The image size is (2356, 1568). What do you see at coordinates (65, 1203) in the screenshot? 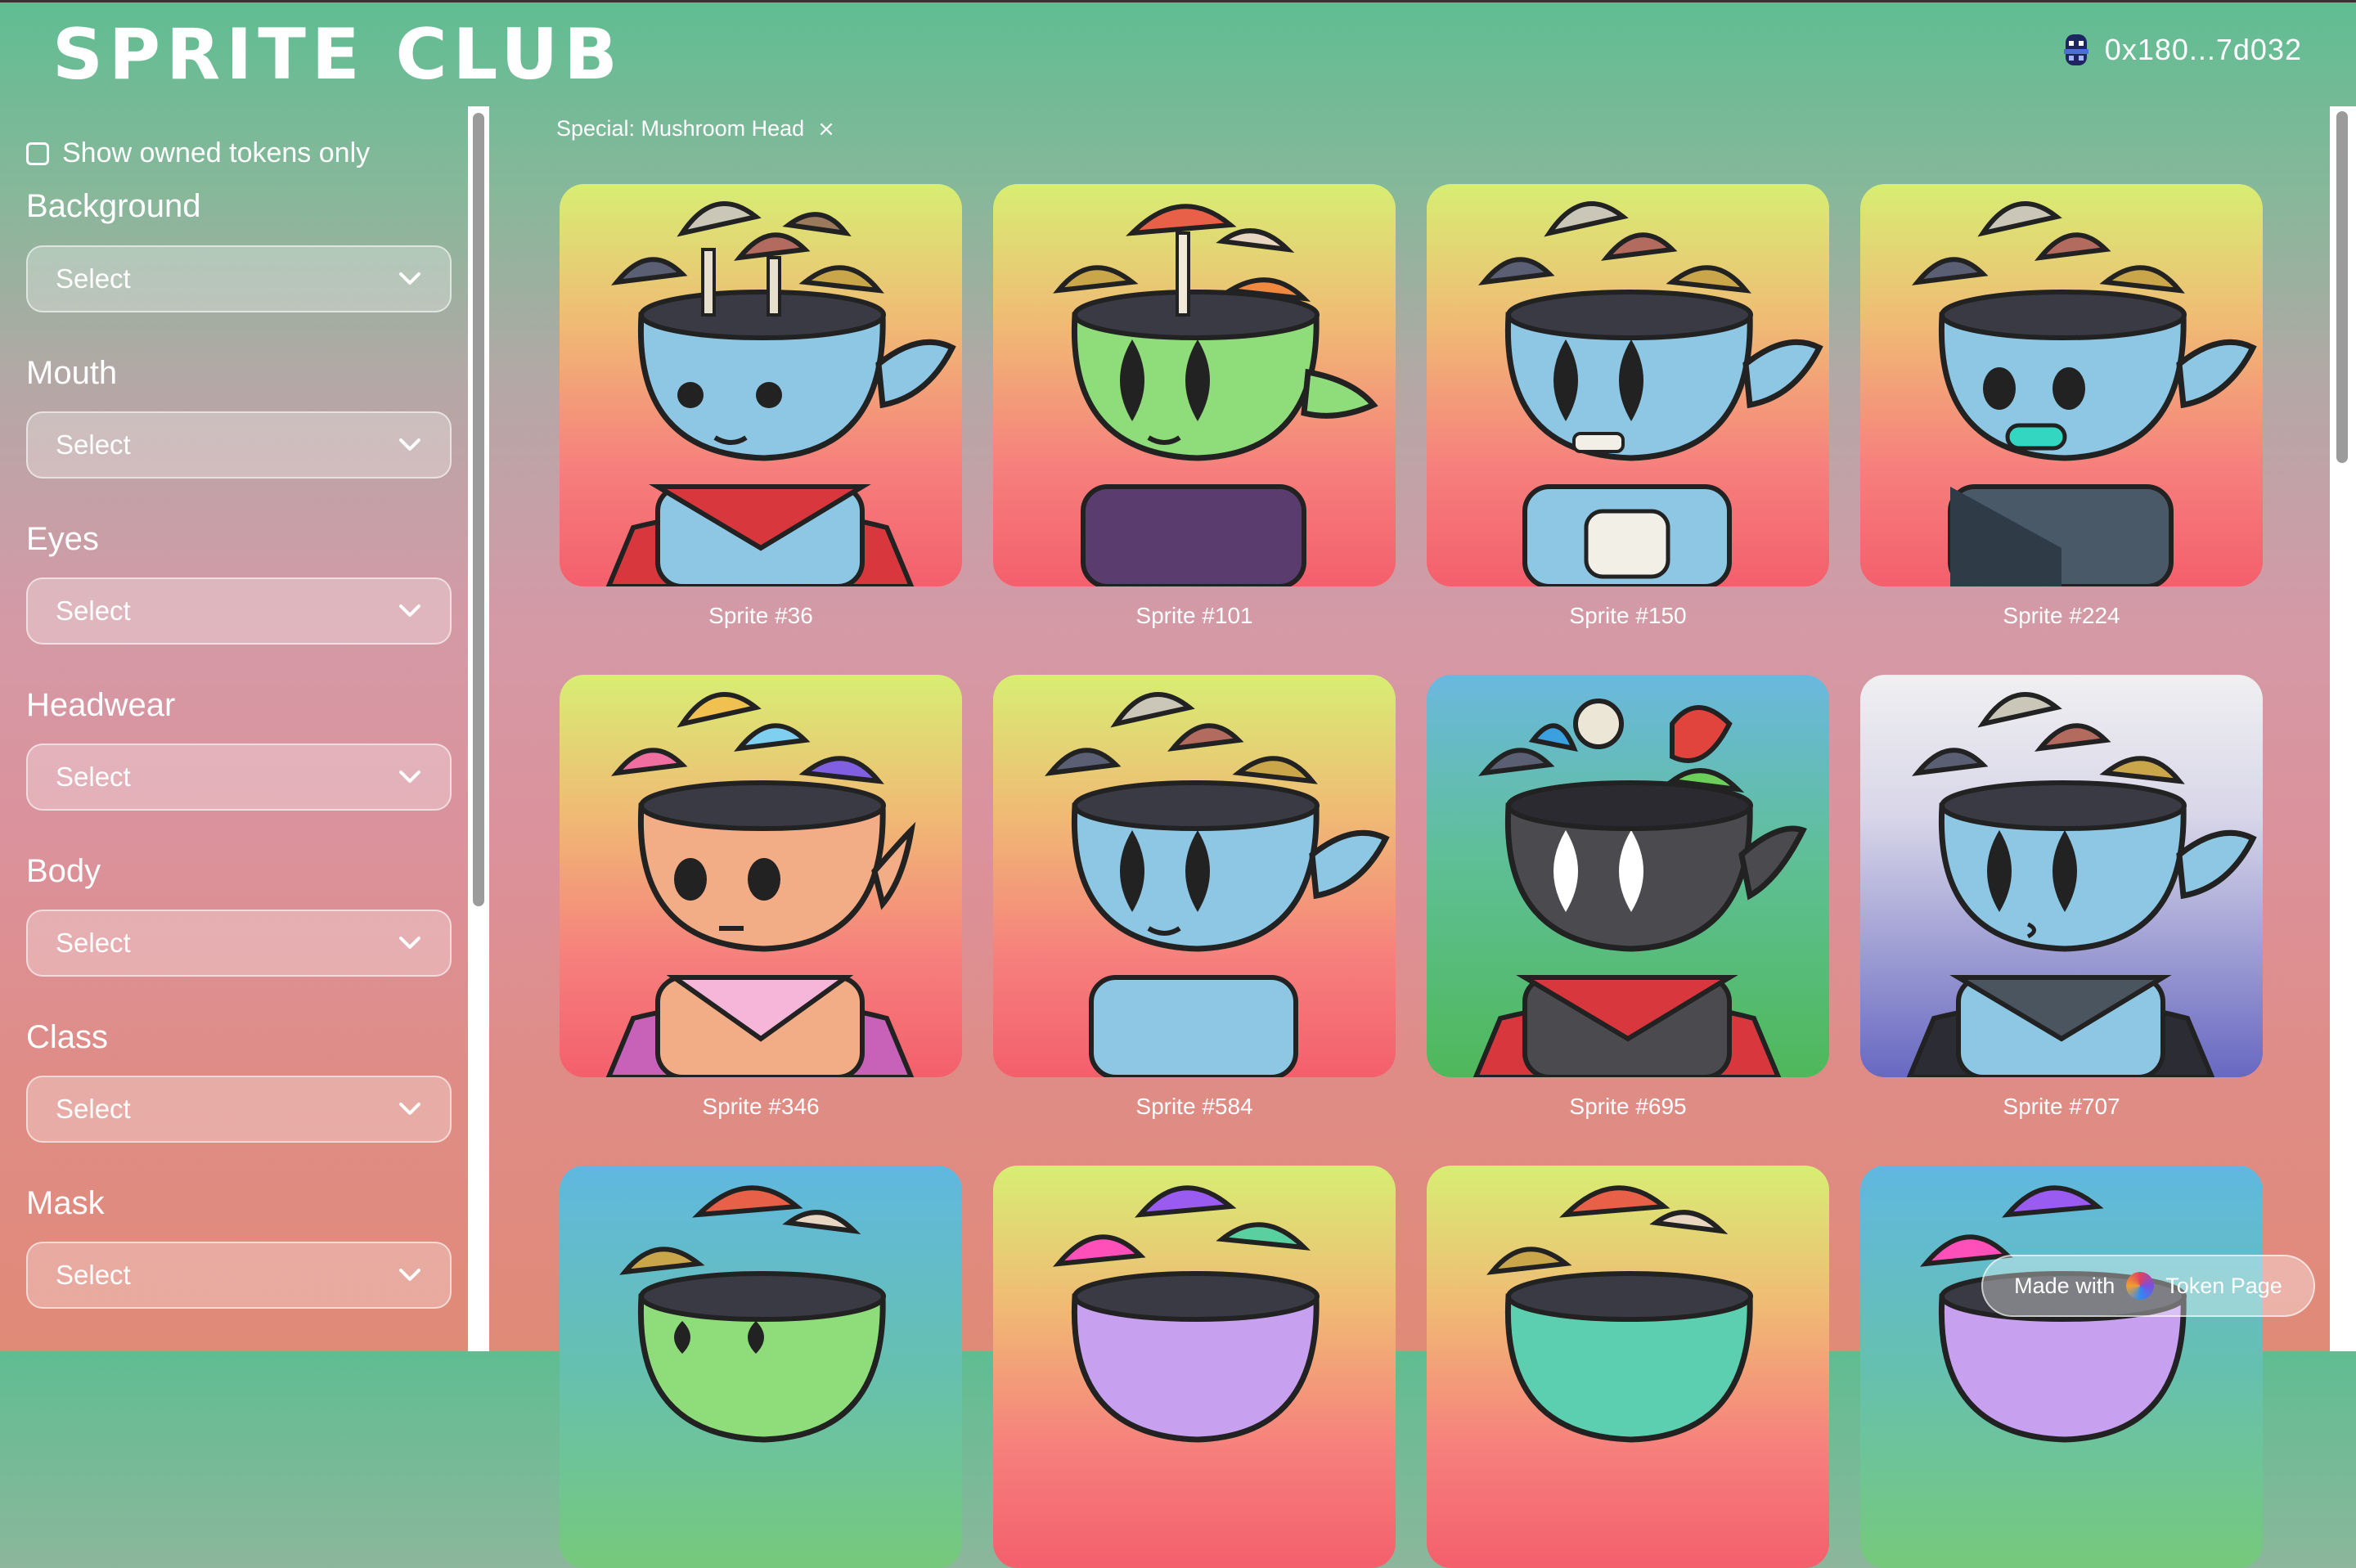
I see `filter-label-mask: Mask` at bounding box center [65, 1203].